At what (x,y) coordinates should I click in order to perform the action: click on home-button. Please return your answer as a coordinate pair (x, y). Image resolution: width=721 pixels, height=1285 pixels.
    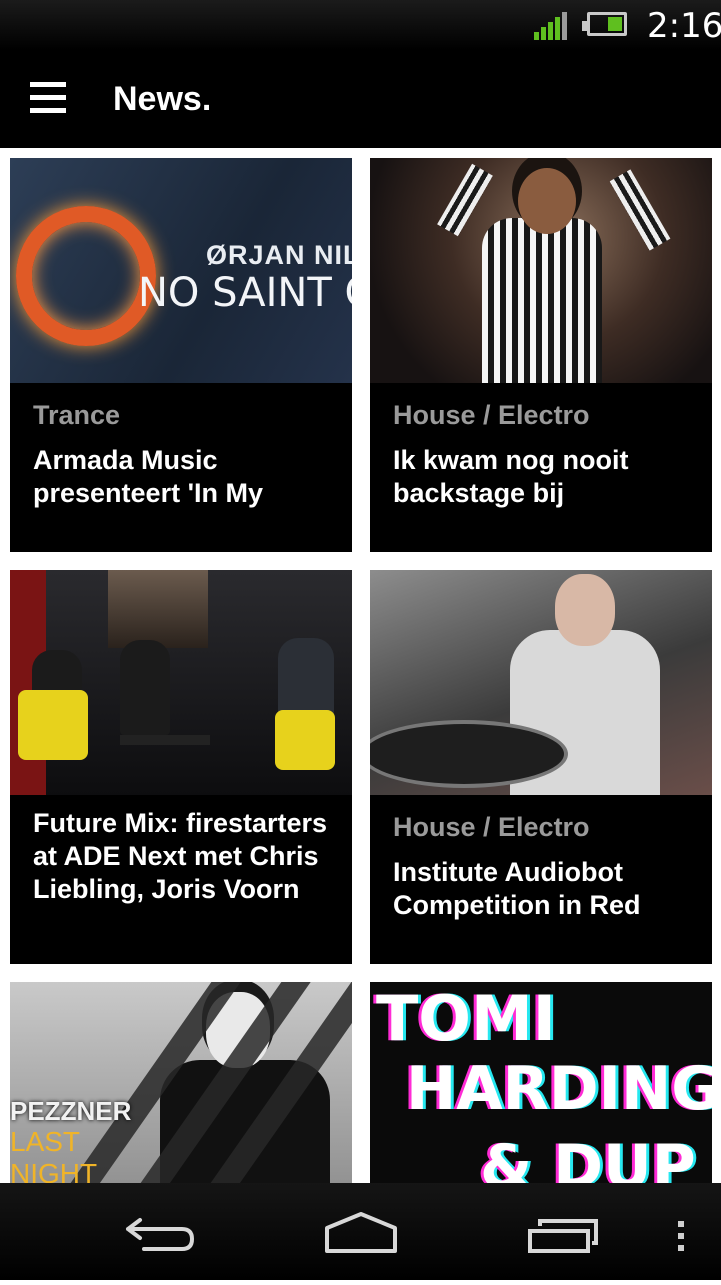
    Looking at the image, I should click on (360, 1231).